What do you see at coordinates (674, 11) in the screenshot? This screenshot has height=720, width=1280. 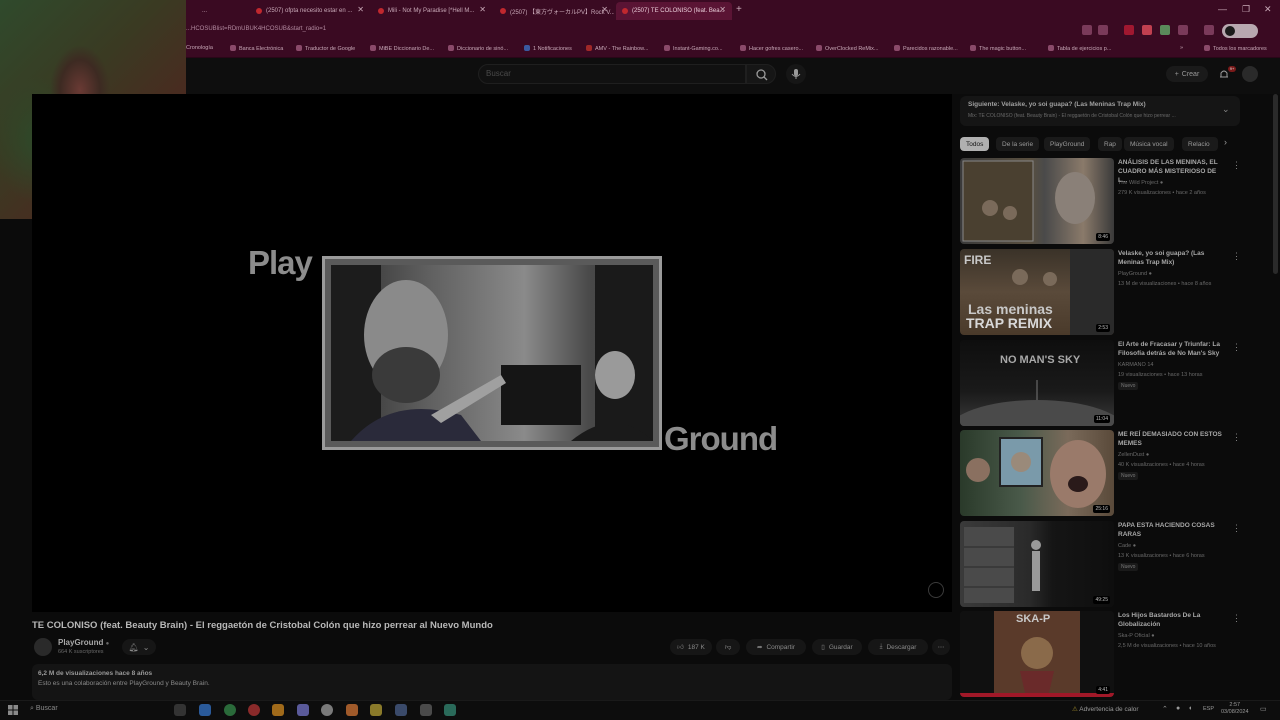 I see `browser-tab-4-active: (2507) TE COLONISO (feat. Bea... ✕` at bounding box center [674, 11].